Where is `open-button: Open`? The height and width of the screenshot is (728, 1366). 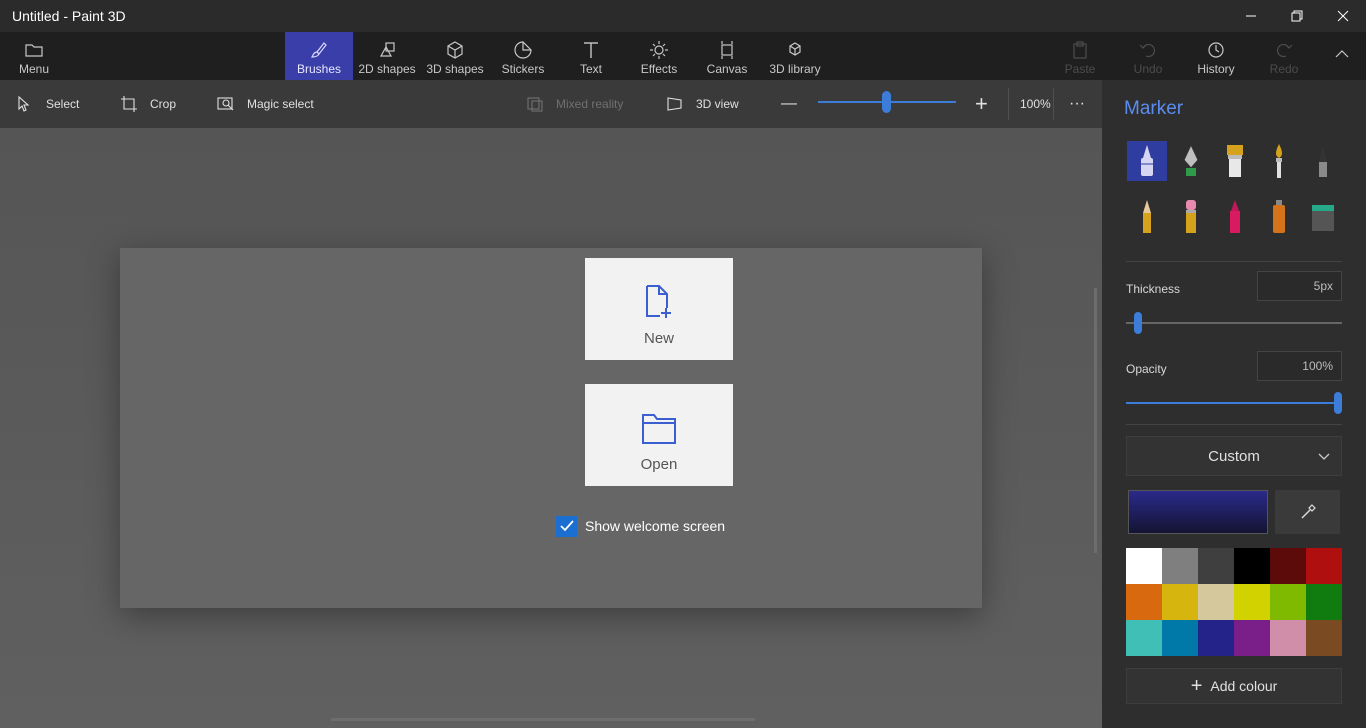 open-button: Open is located at coordinates (659, 435).